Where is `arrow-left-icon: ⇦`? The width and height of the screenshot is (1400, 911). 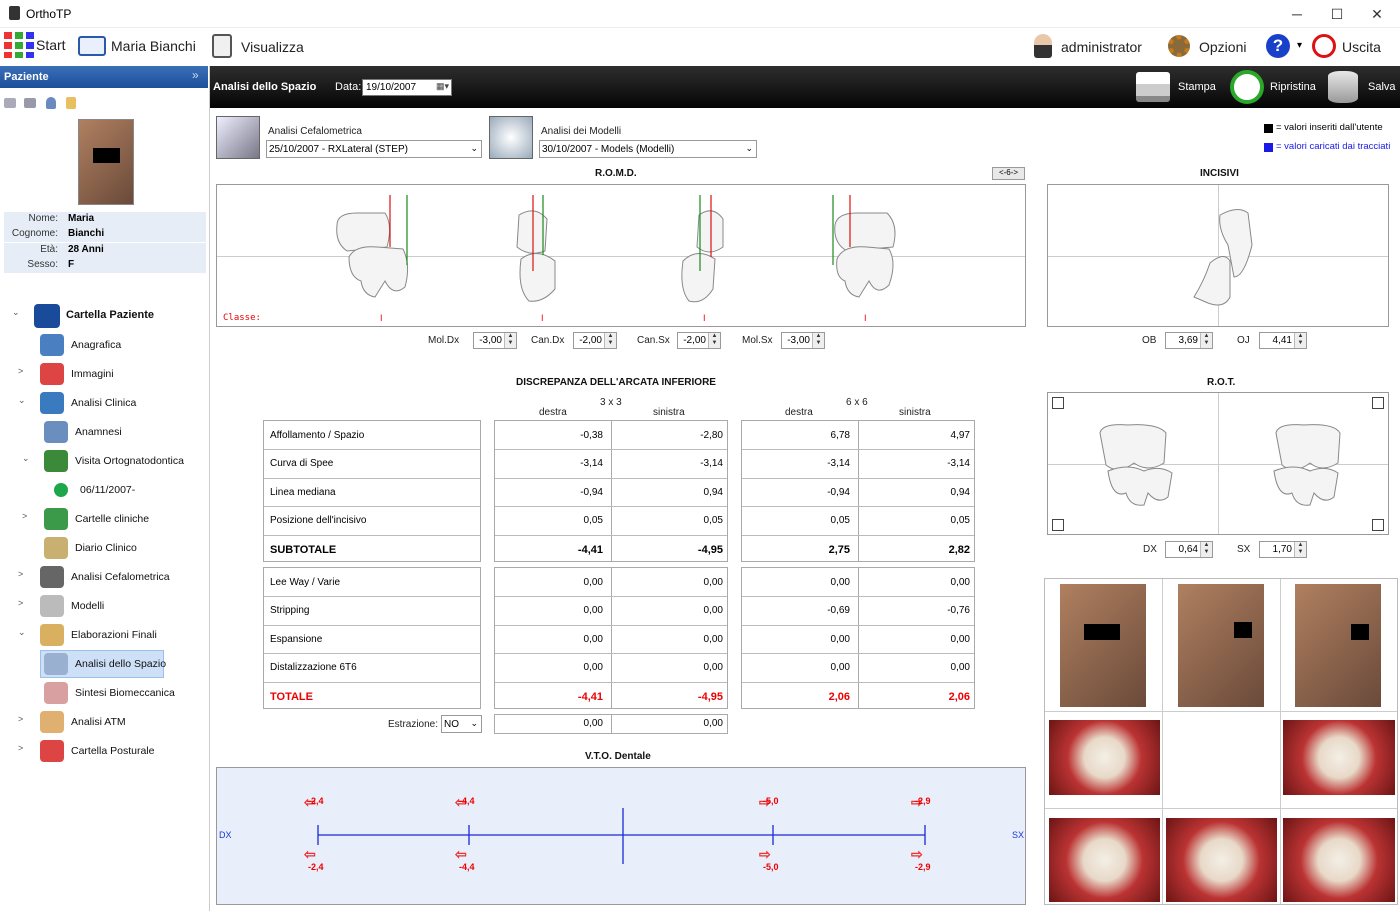
arrow-left-icon: ⇦ is located at coordinates (461, 854).